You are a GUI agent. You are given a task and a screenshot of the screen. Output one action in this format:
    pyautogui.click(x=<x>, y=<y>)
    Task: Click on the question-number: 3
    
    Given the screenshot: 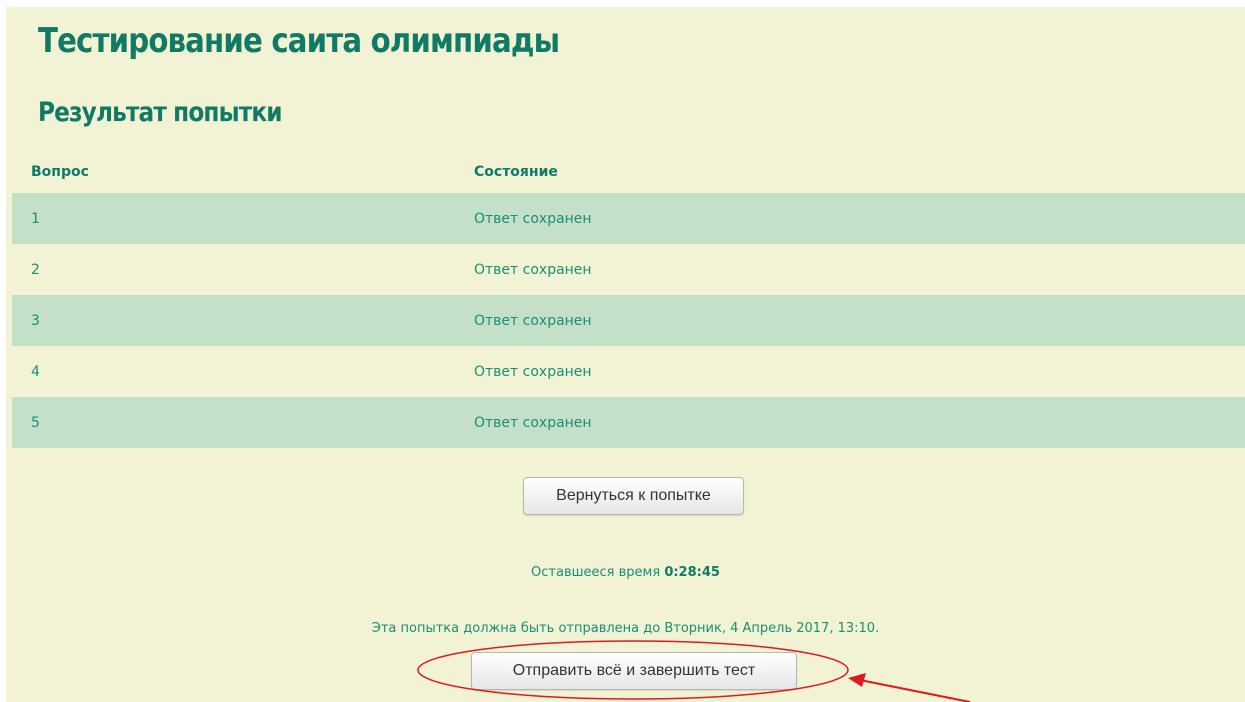 What is the action you would take?
    pyautogui.click(x=240, y=320)
    